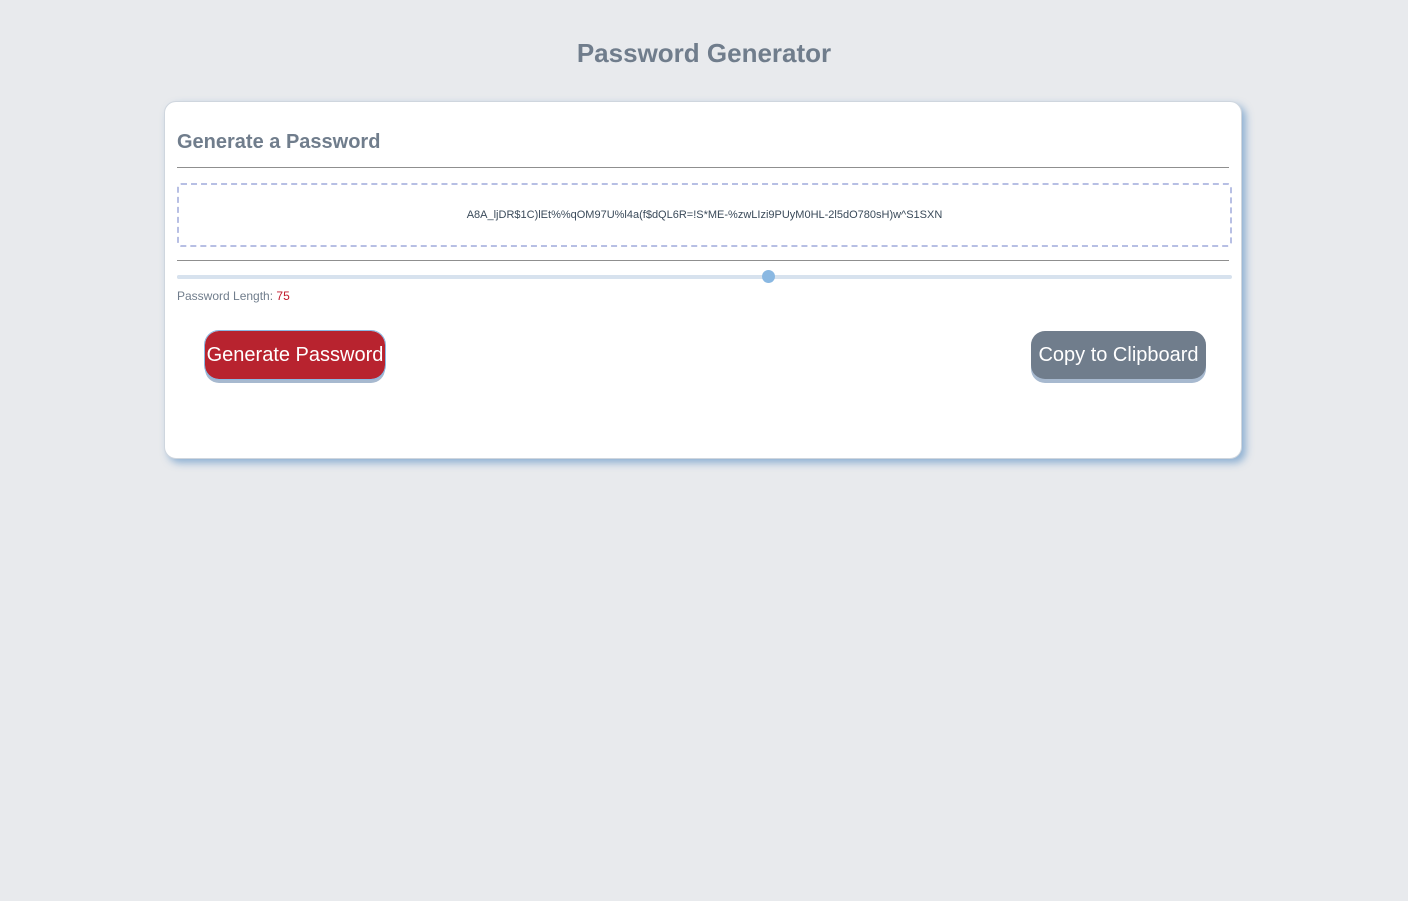  I want to click on password-length-slider, so click(704, 276).